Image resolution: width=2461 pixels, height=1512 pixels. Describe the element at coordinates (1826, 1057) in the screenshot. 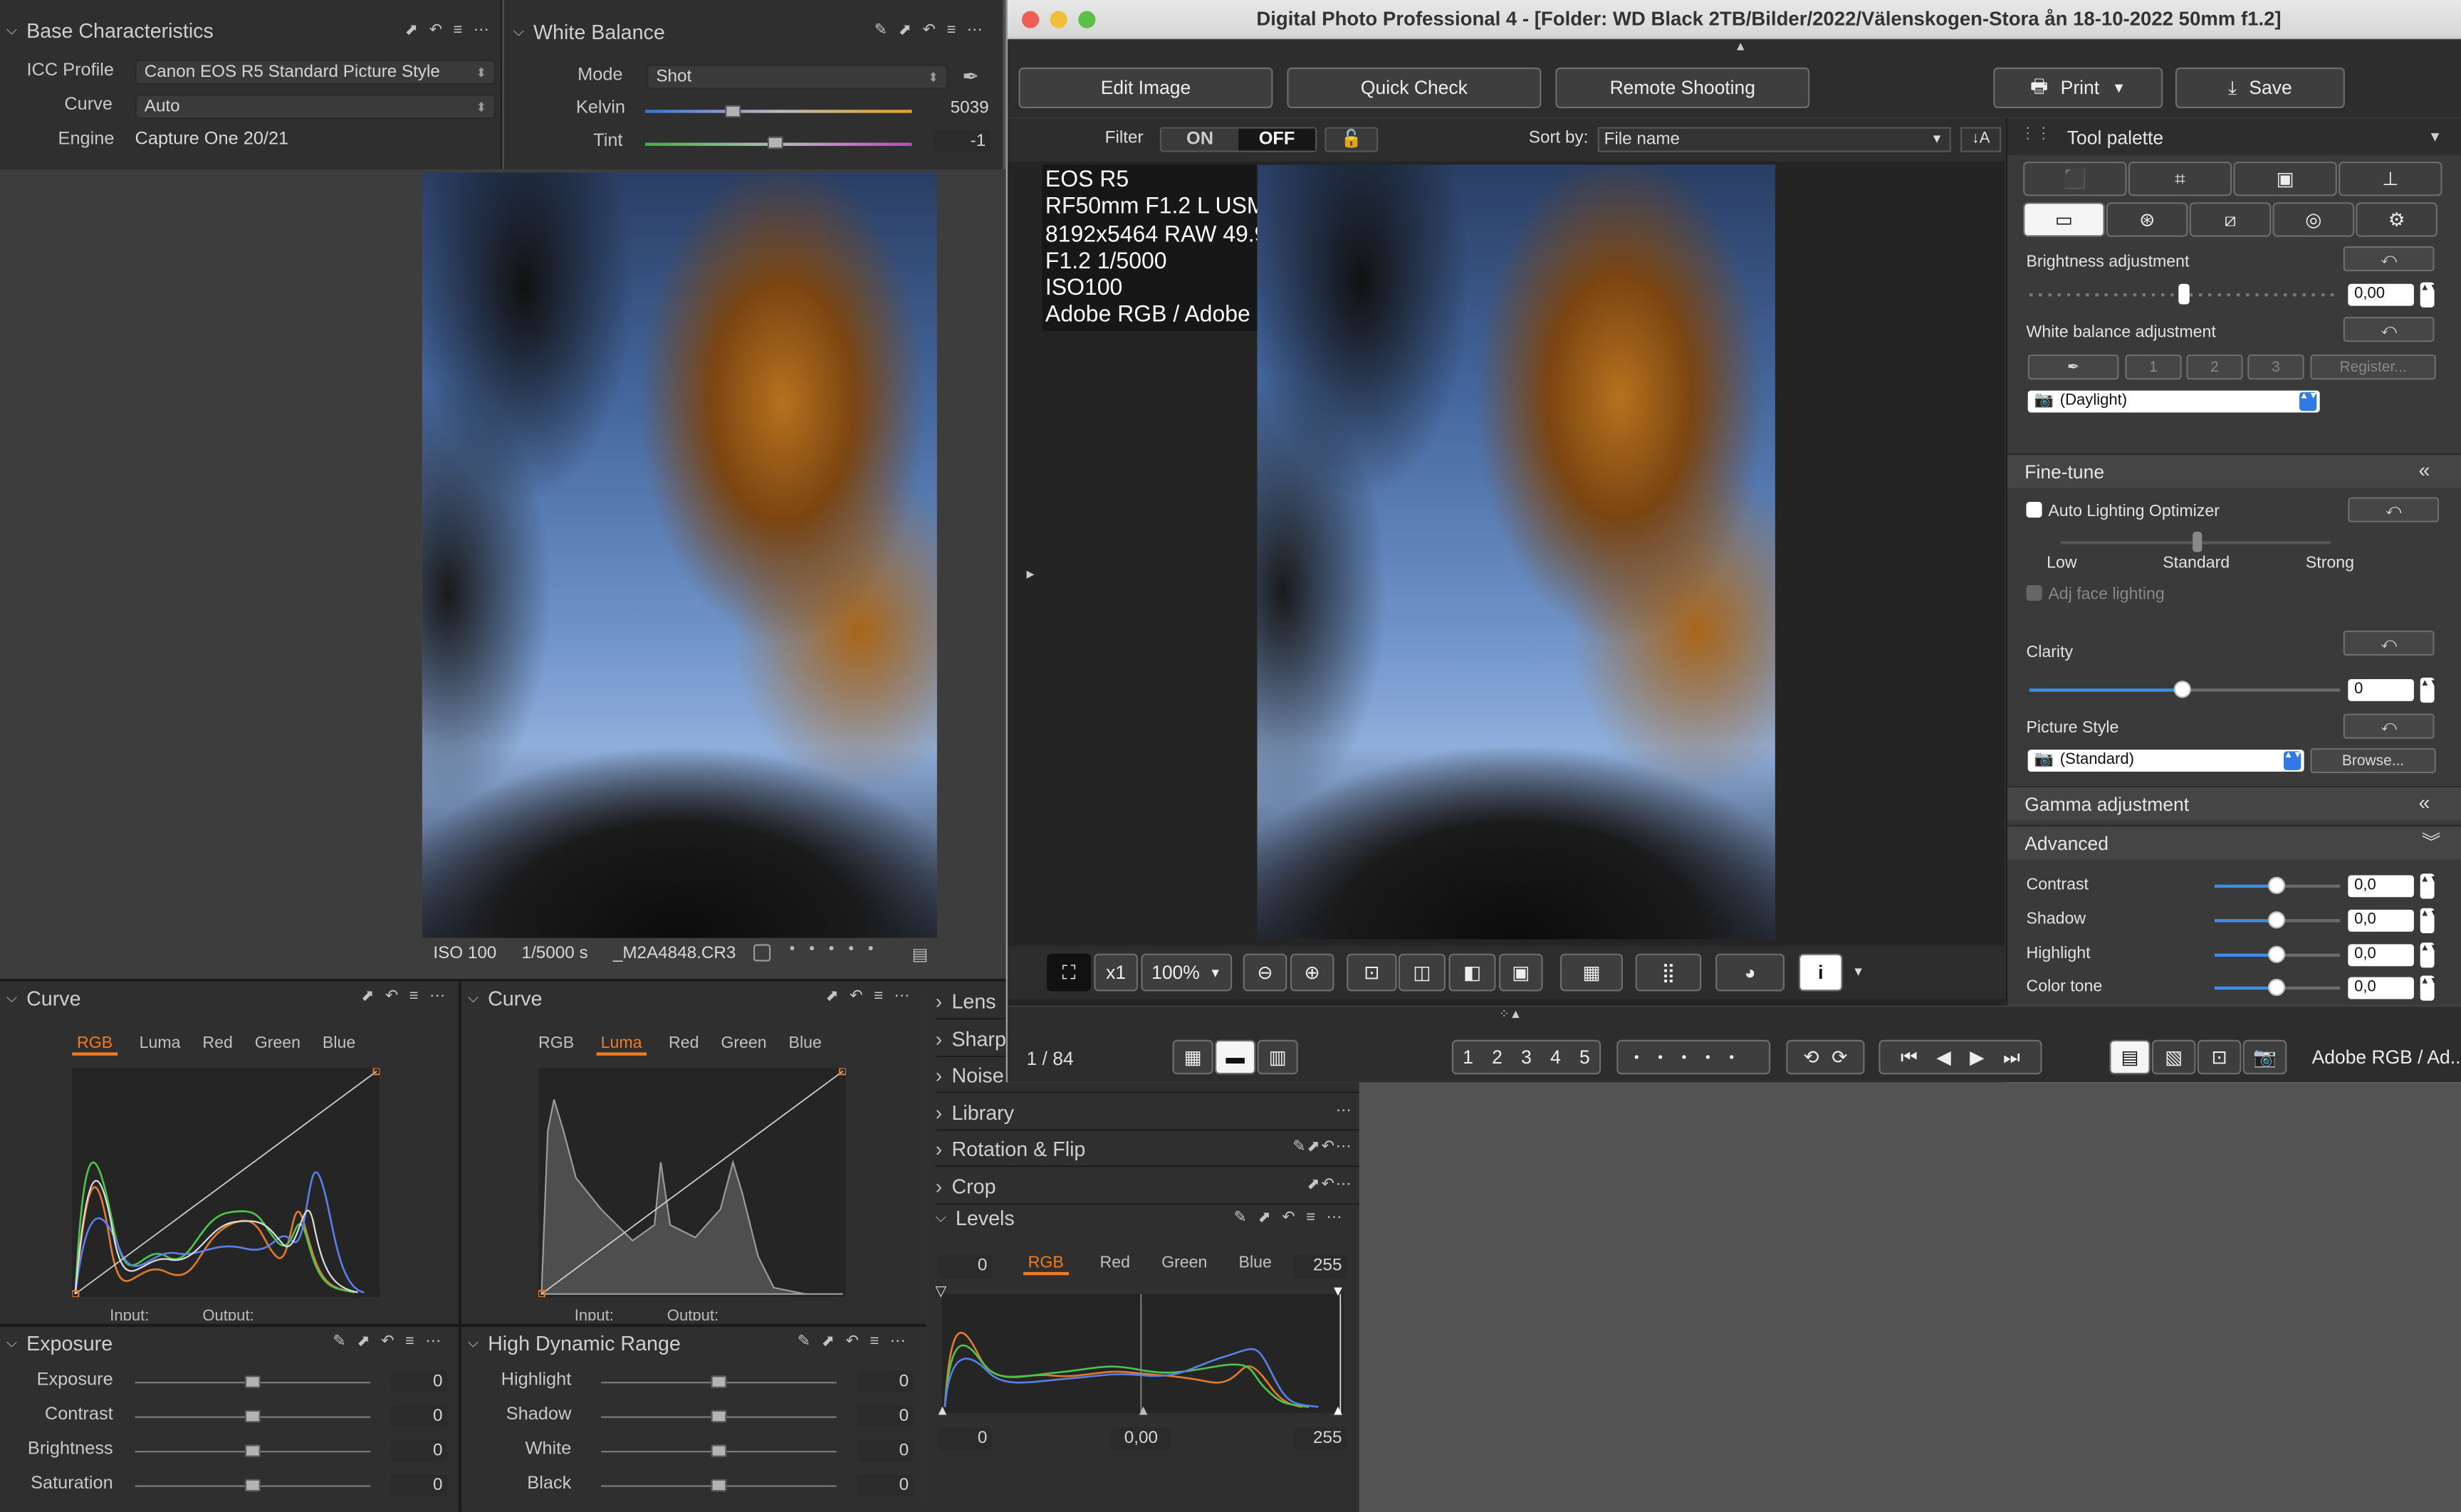

I see `rotate-buttons: ⟲ ⟳` at that location.